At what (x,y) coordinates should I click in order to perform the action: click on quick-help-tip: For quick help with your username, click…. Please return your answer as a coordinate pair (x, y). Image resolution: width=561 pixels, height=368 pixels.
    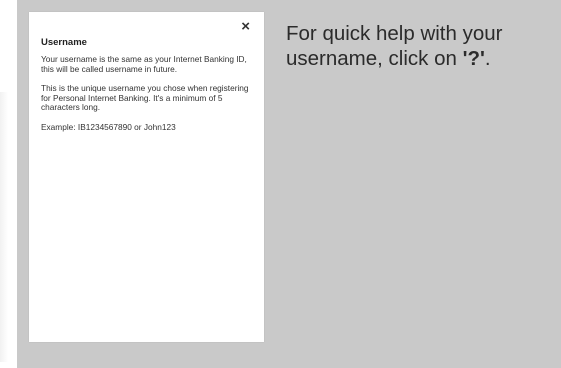
    Looking at the image, I should click on (421, 46).